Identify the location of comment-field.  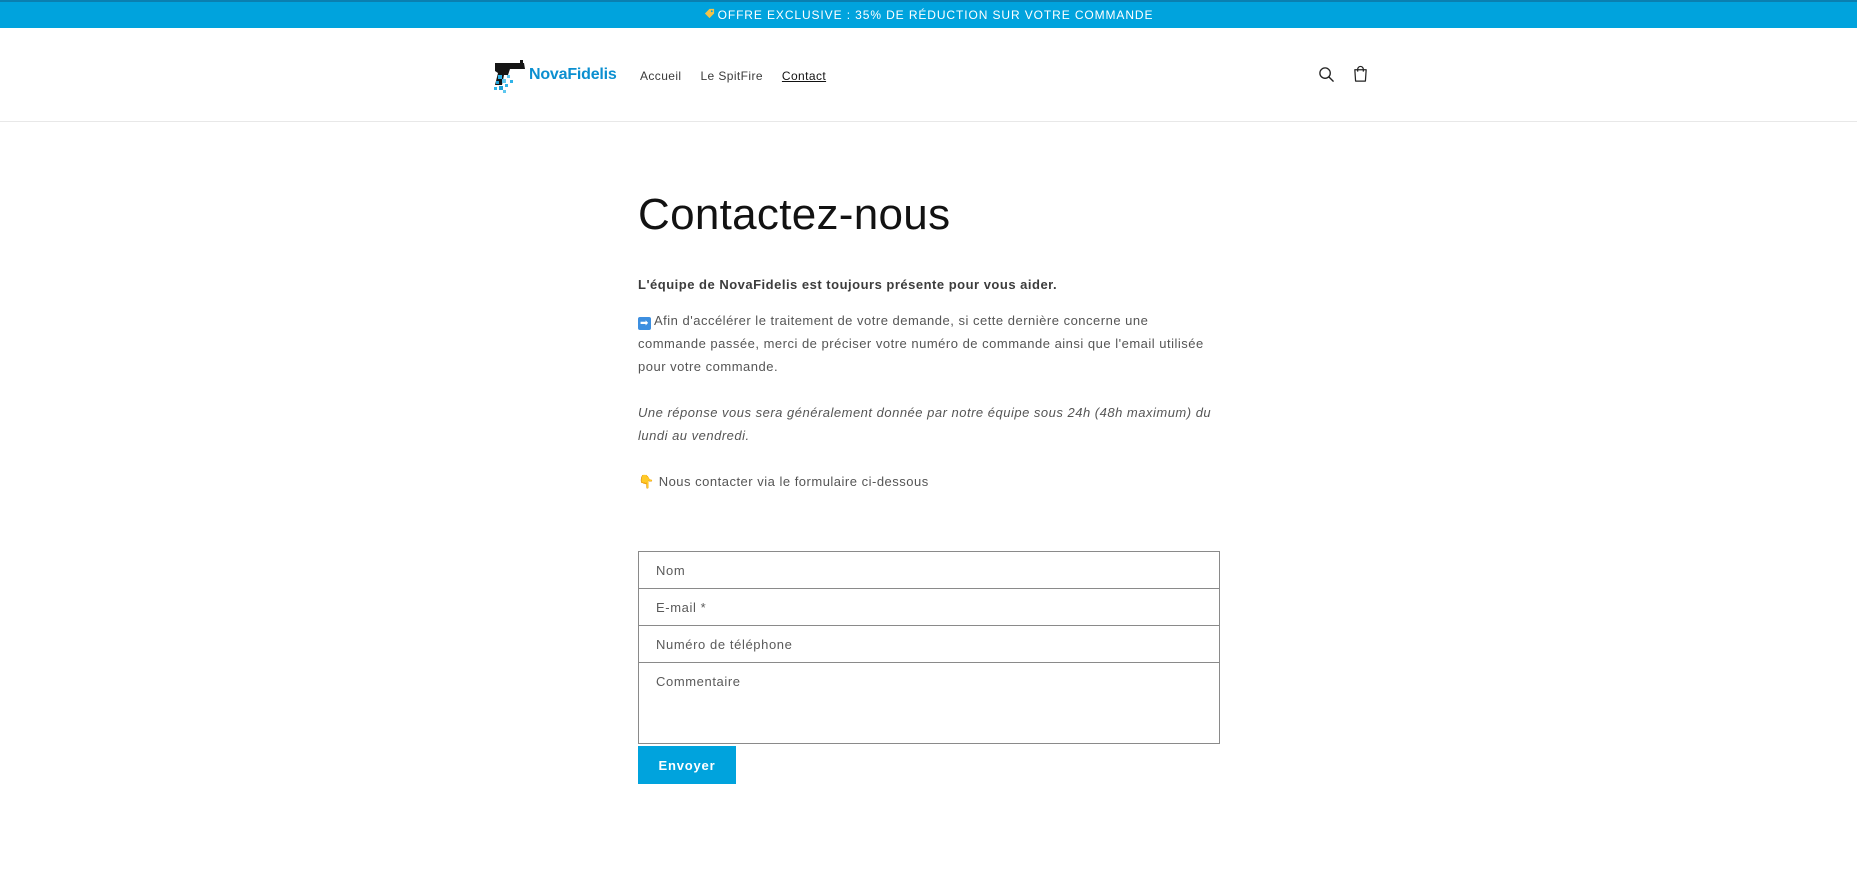
(929, 703).